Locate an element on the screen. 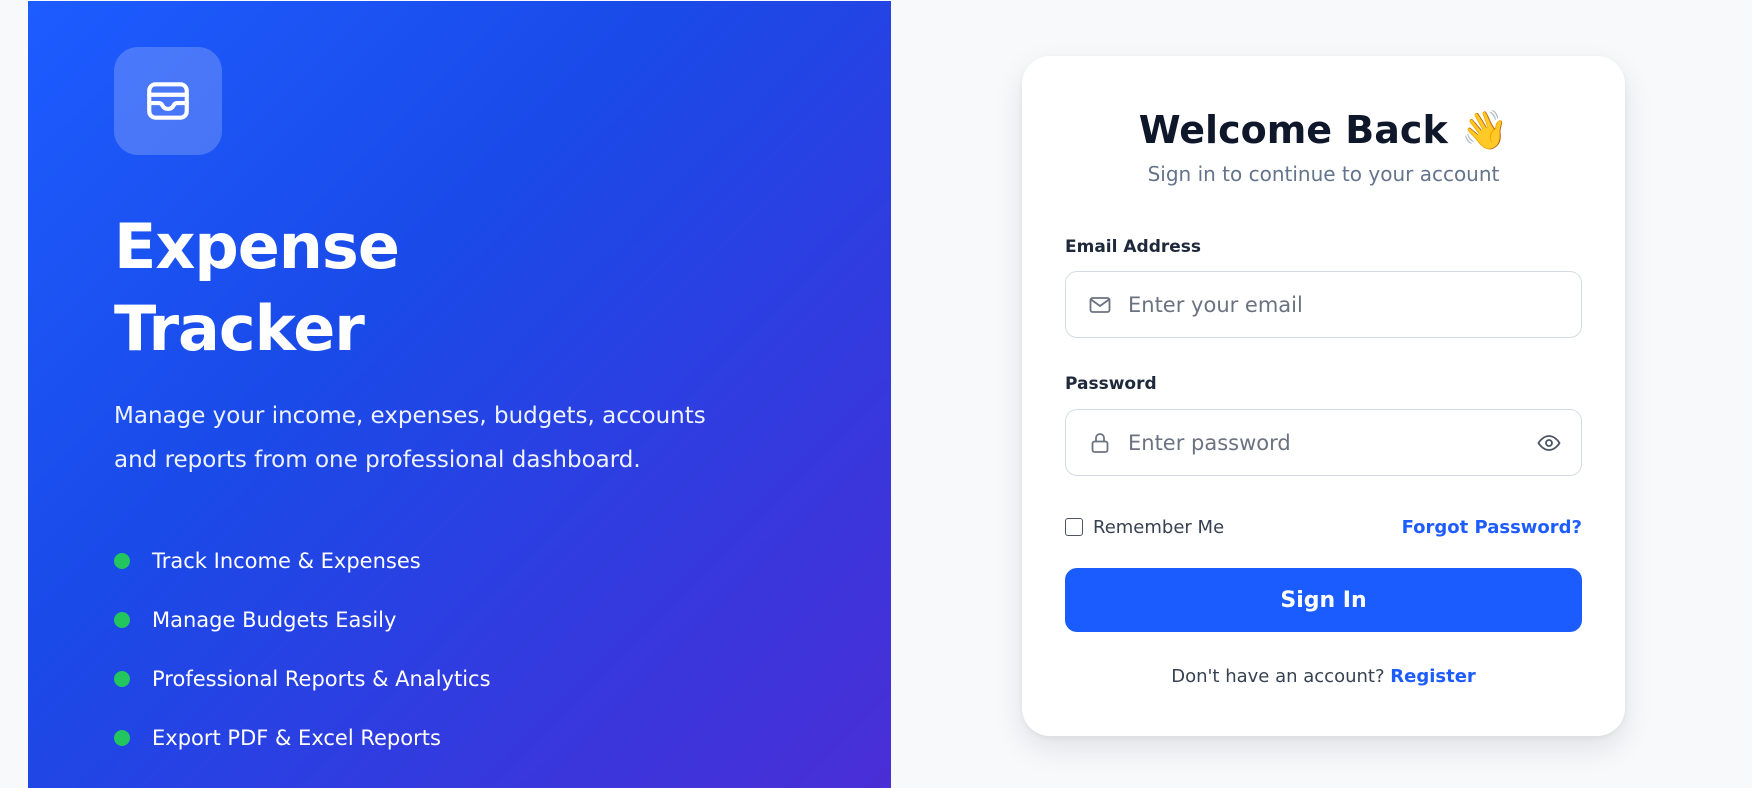 This screenshot has width=1752, height=788. wallet-icon is located at coordinates (168, 101).